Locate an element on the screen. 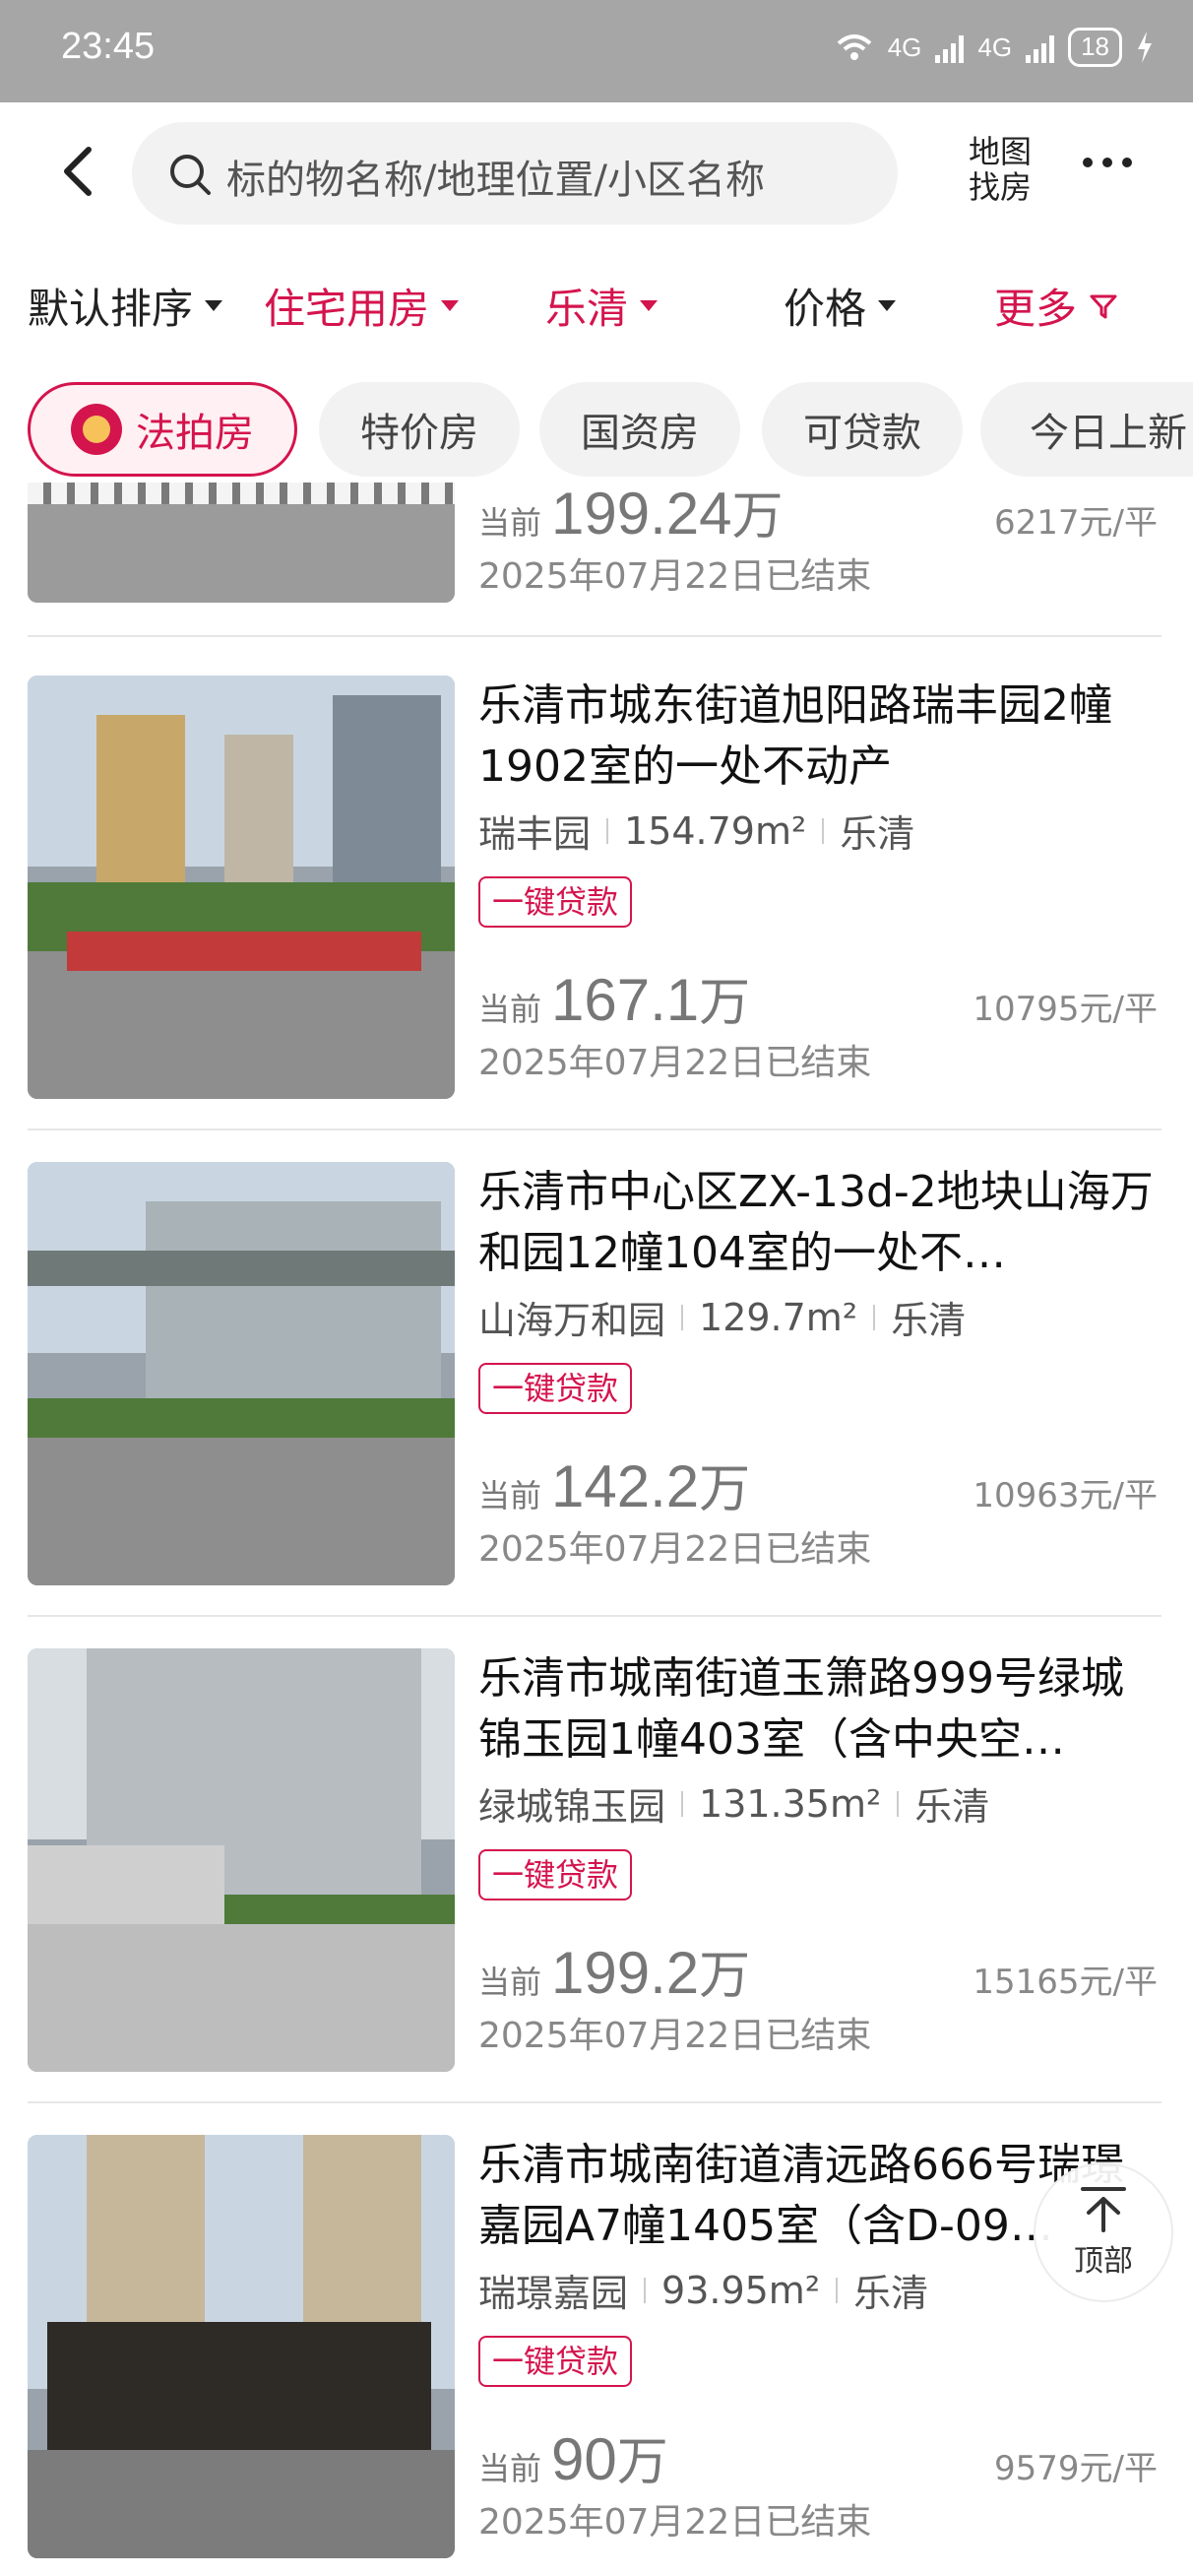  quick-filter-chips: 法拍房 特价房 国资房 可贷款 今日上新 is located at coordinates (596, 427).